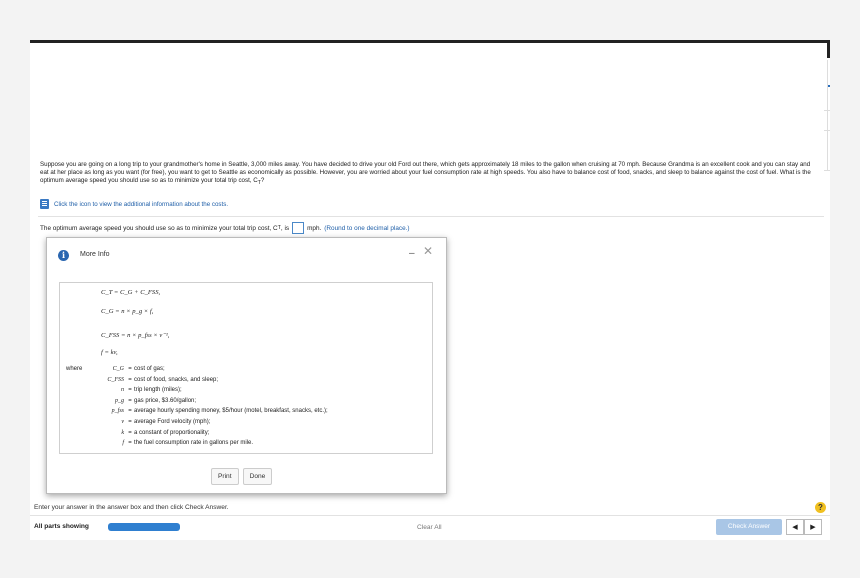 The height and width of the screenshot is (578, 860). I want to click on minimize-icon: –, so click(412, 253).